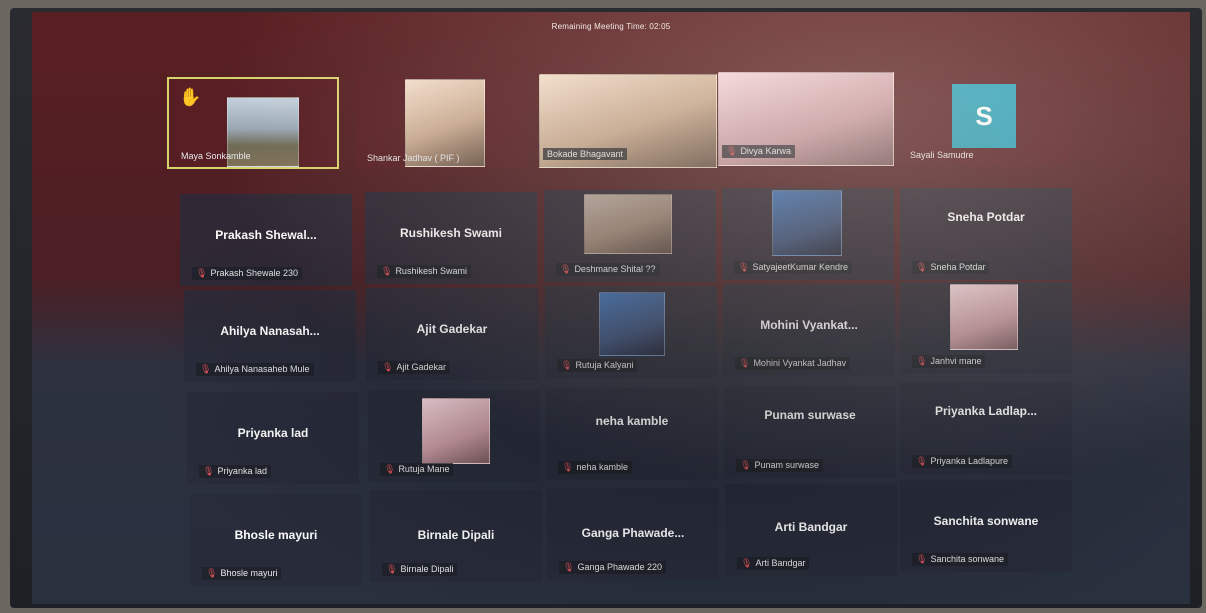  I want to click on participant-tile-priyanka-ladlapure: Priyanka Ladlap... 🎙 Priyanka Ladlapure, so click(986, 428).